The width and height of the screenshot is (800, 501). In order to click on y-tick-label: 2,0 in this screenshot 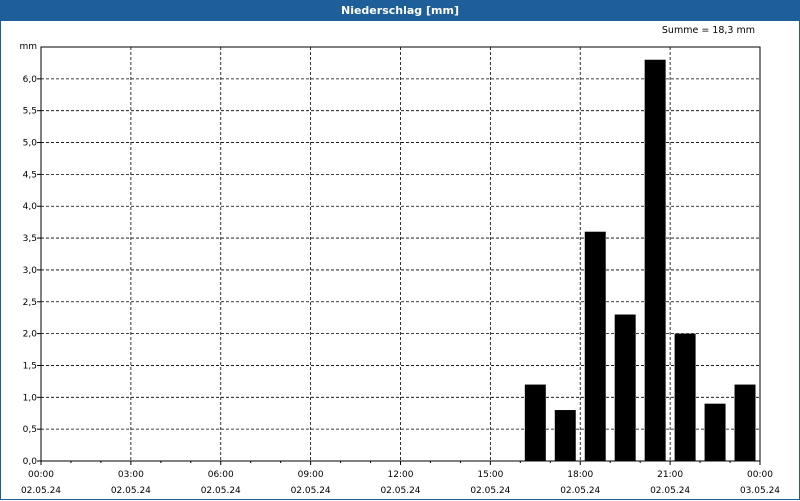, I will do `click(30, 335)`.